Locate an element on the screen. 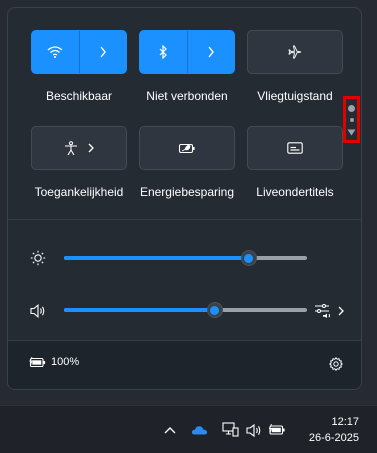 This screenshot has width=377, height=453. bluetooth-tile is located at coordinates (187, 52).